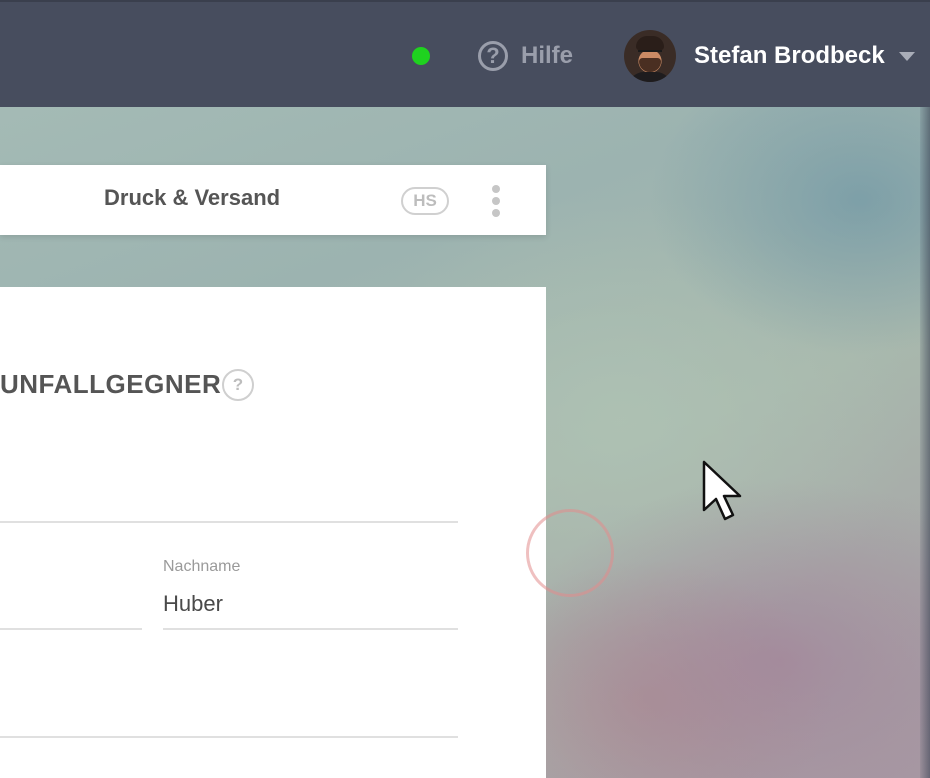 This screenshot has width=930, height=778. I want to click on document-card-header: Druck & Versand HS, so click(273, 200).